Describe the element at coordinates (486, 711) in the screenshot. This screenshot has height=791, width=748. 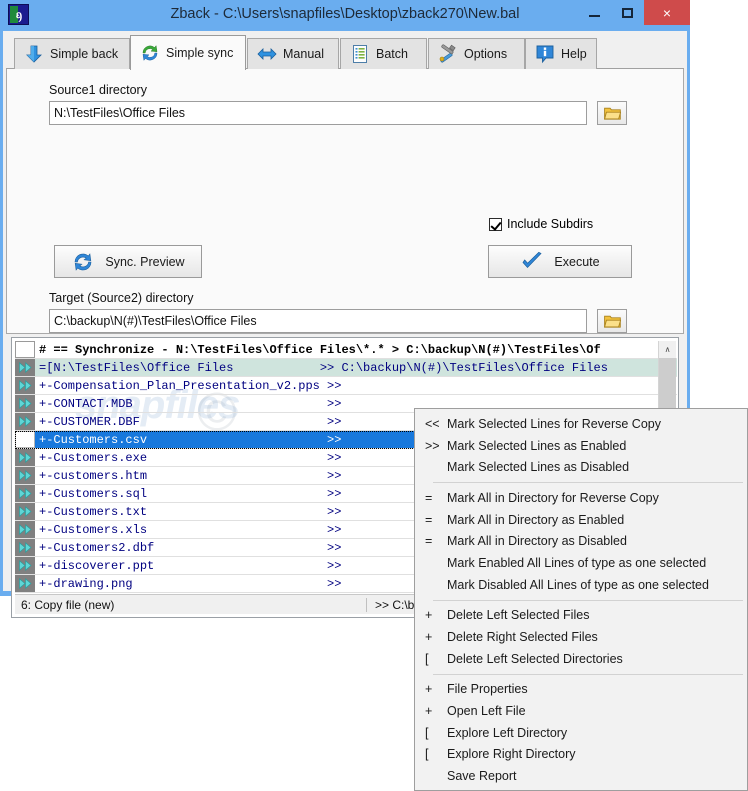
I see `menu-item-label: Open Left File` at that location.